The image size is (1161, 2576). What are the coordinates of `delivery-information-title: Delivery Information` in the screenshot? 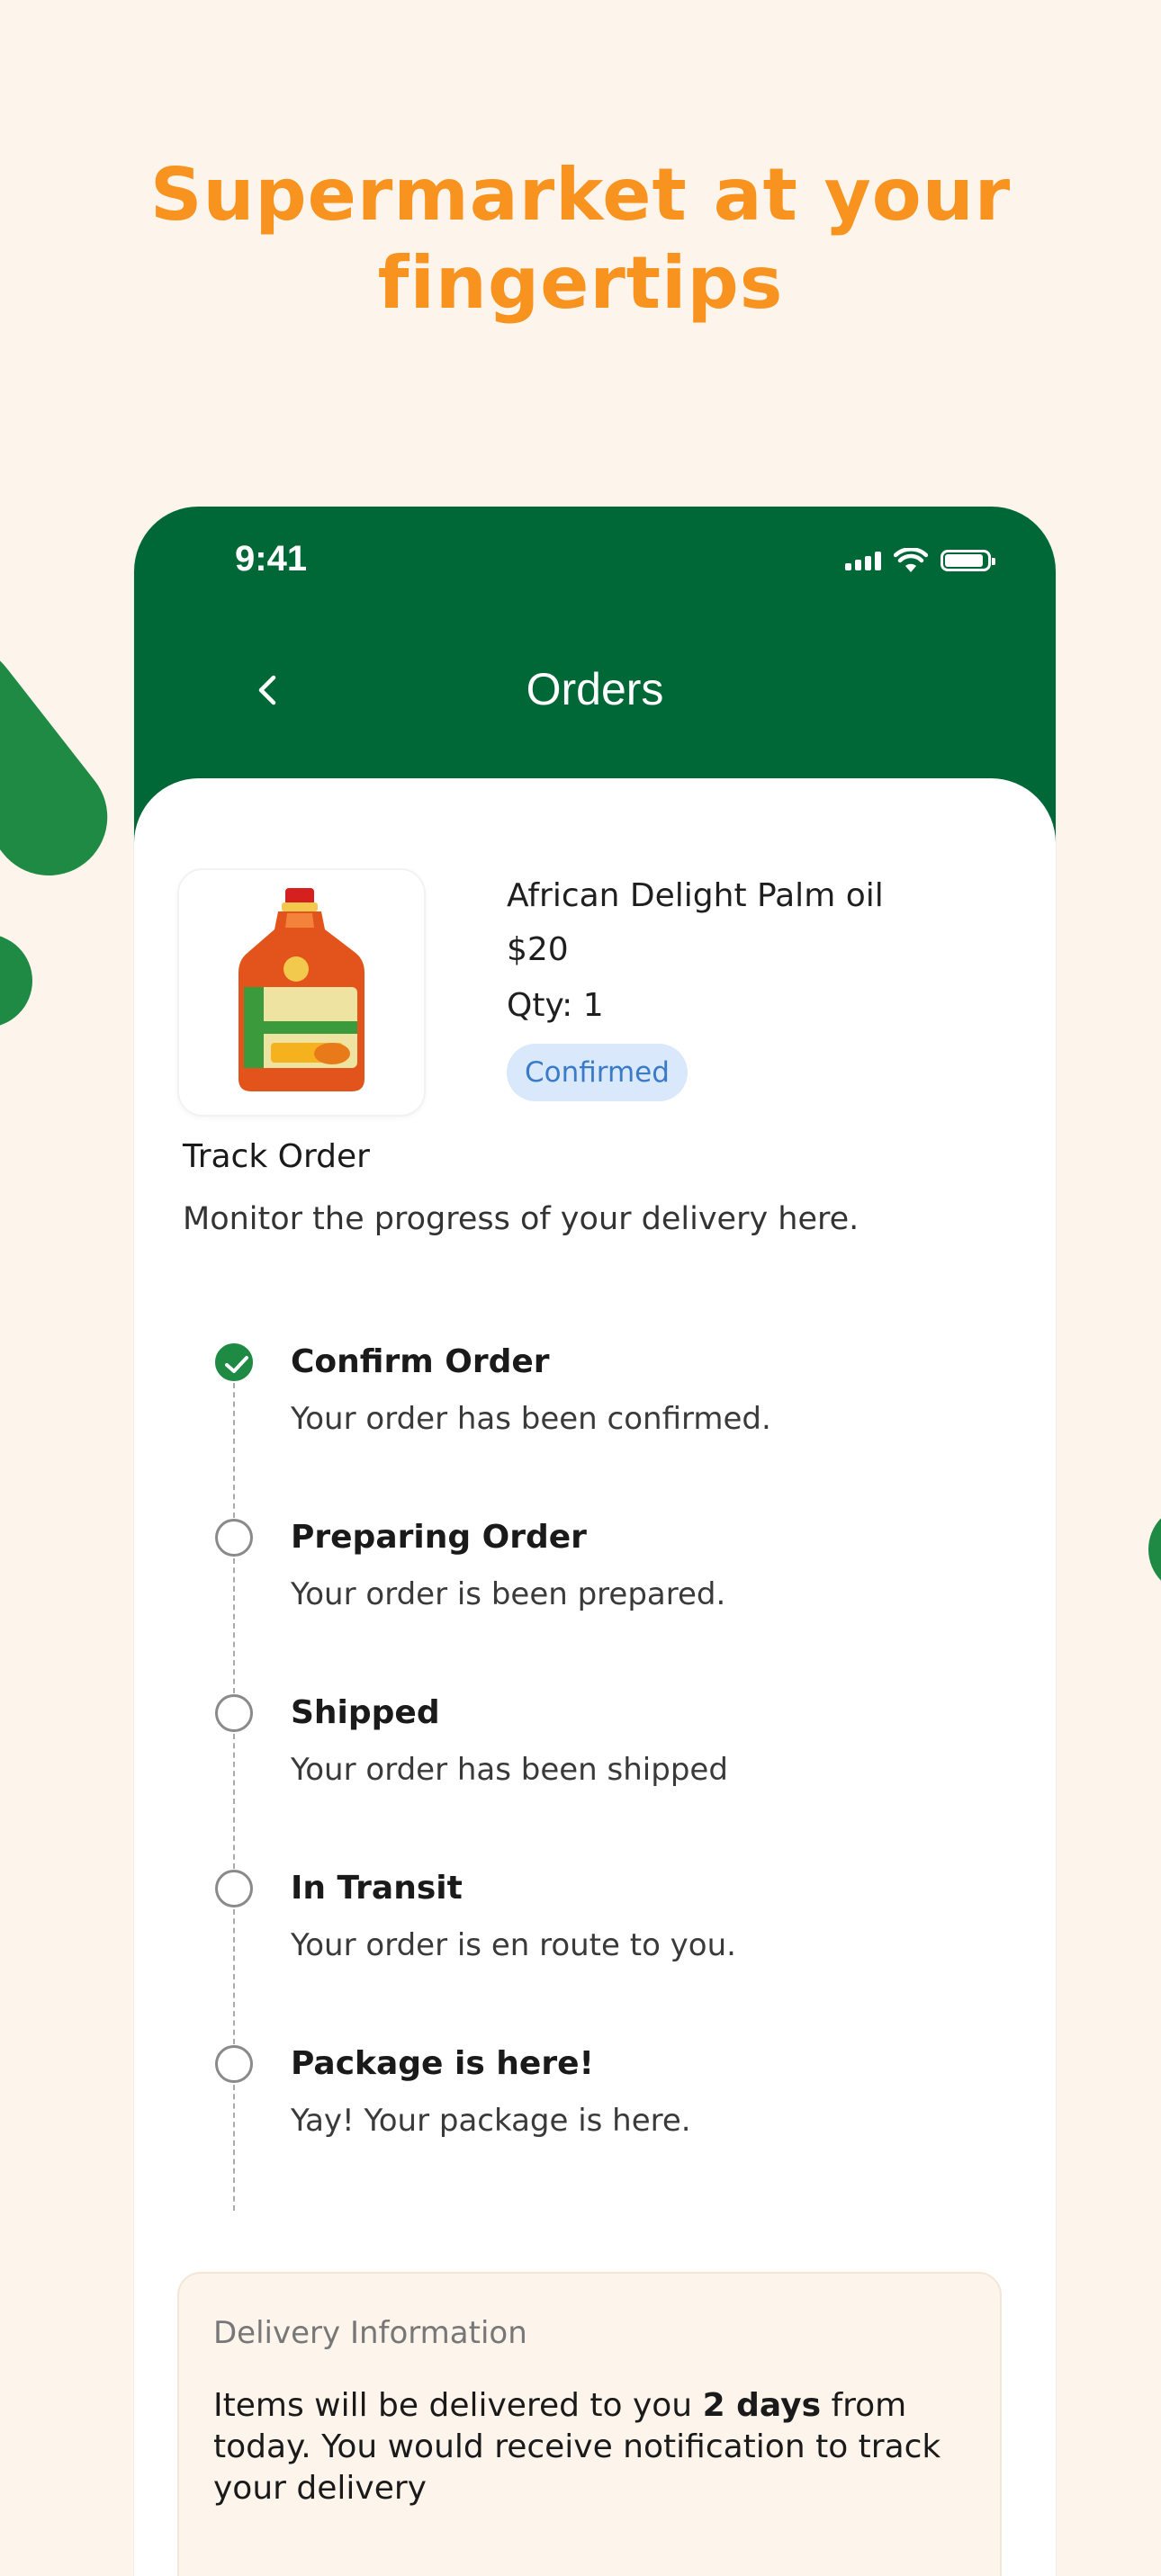 It's located at (370, 2333).